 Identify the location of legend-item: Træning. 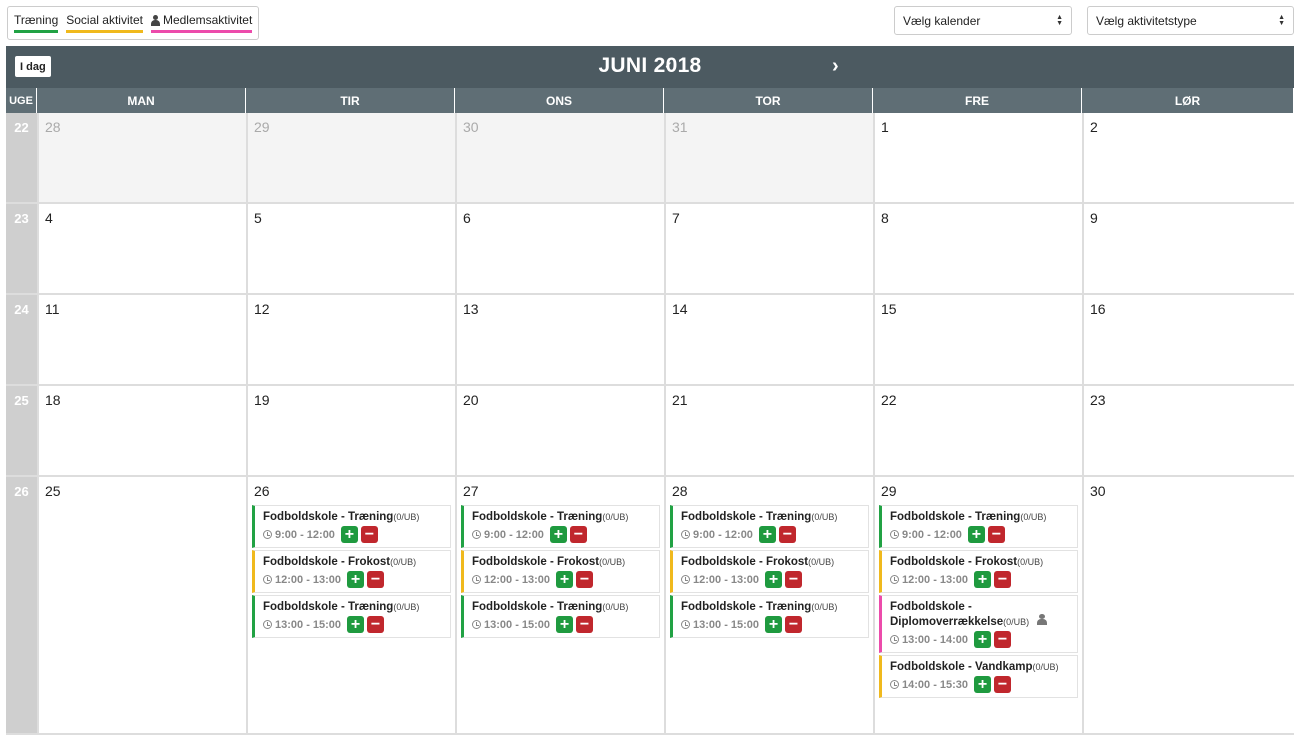
(36, 23).